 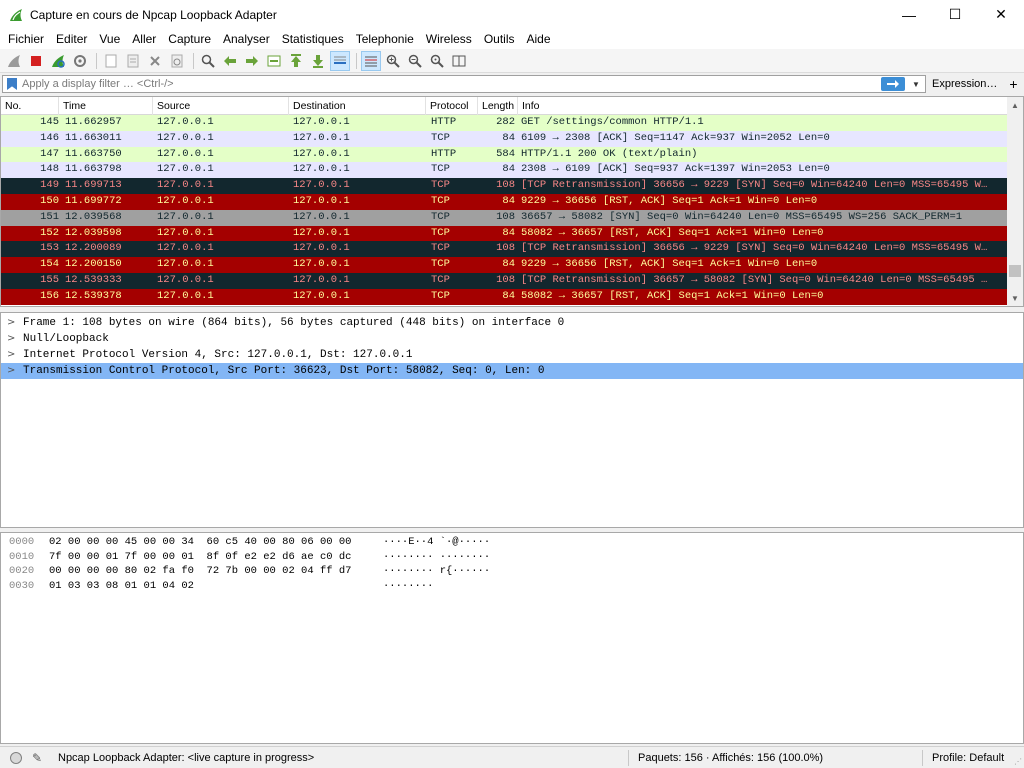 I want to click on packet-time: 11.663011, so click(x=93, y=137).